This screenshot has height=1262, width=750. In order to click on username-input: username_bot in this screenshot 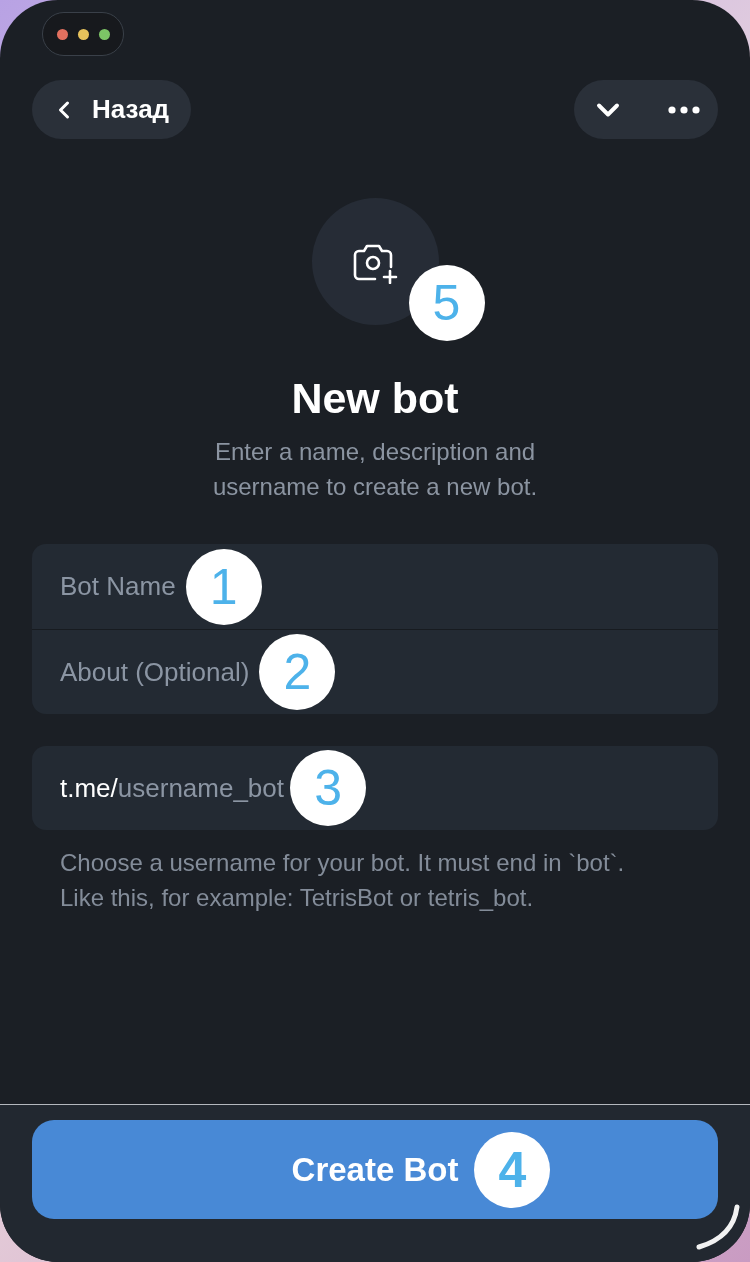, I will do `click(201, 788)`.